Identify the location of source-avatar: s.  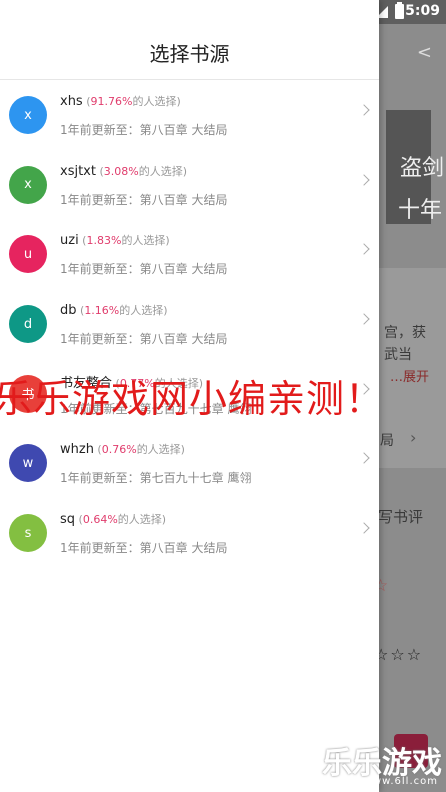
(28, 533).